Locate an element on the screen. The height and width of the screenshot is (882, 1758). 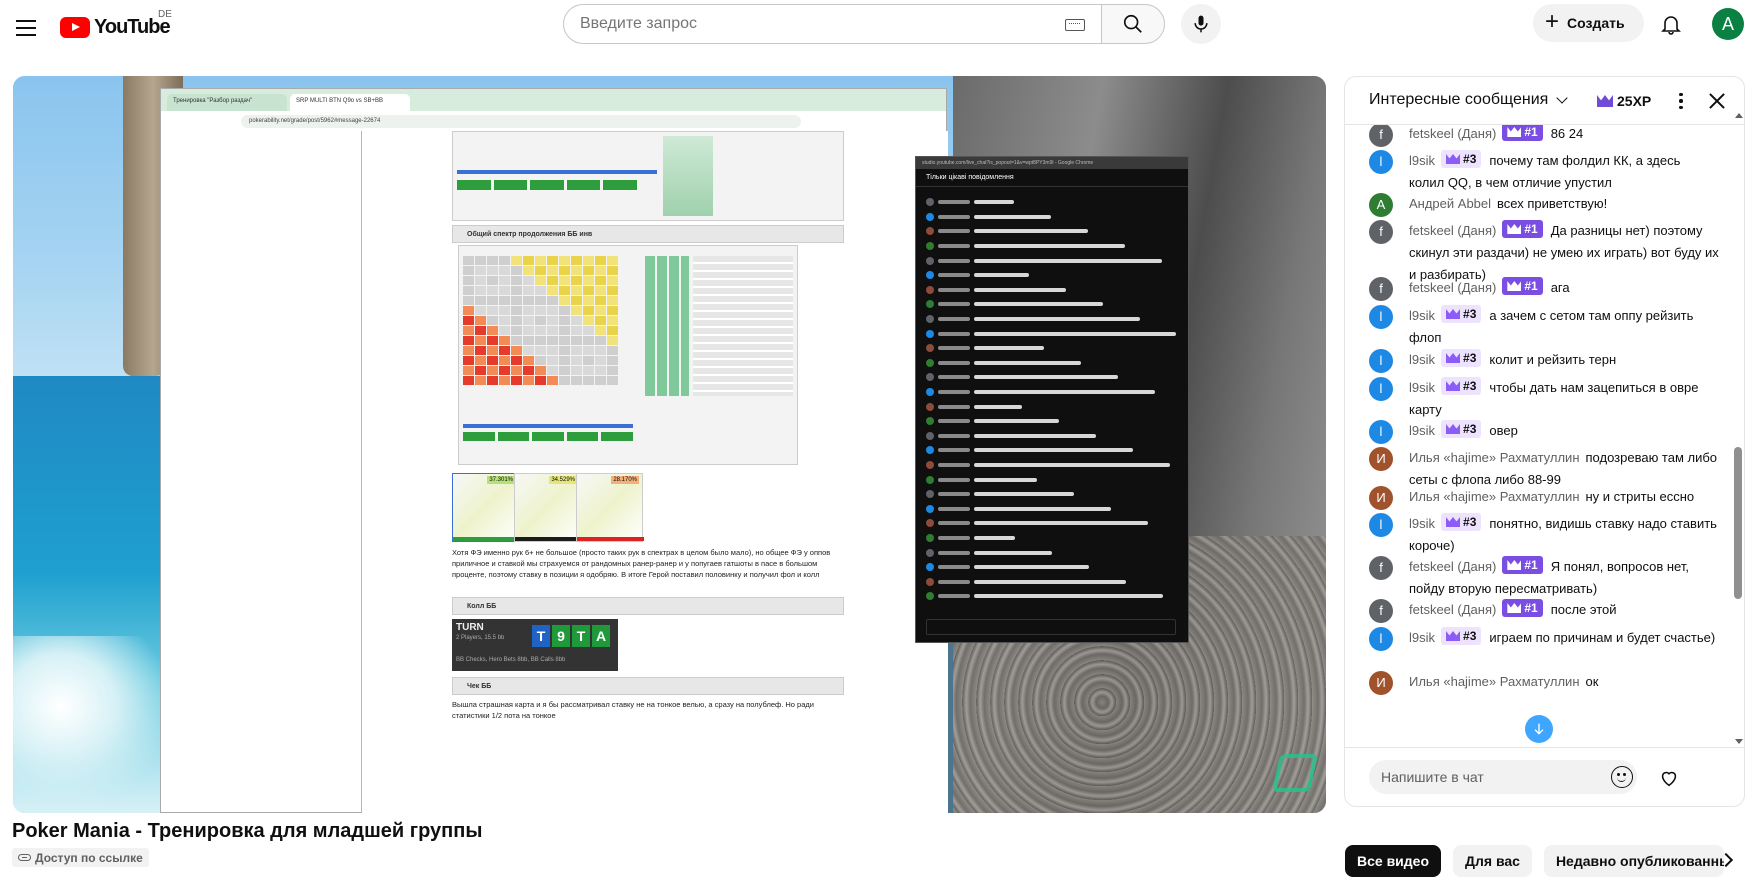
chat-message: f fetskeel (Даня) #1 ага is located at coordinates (1544, 289).